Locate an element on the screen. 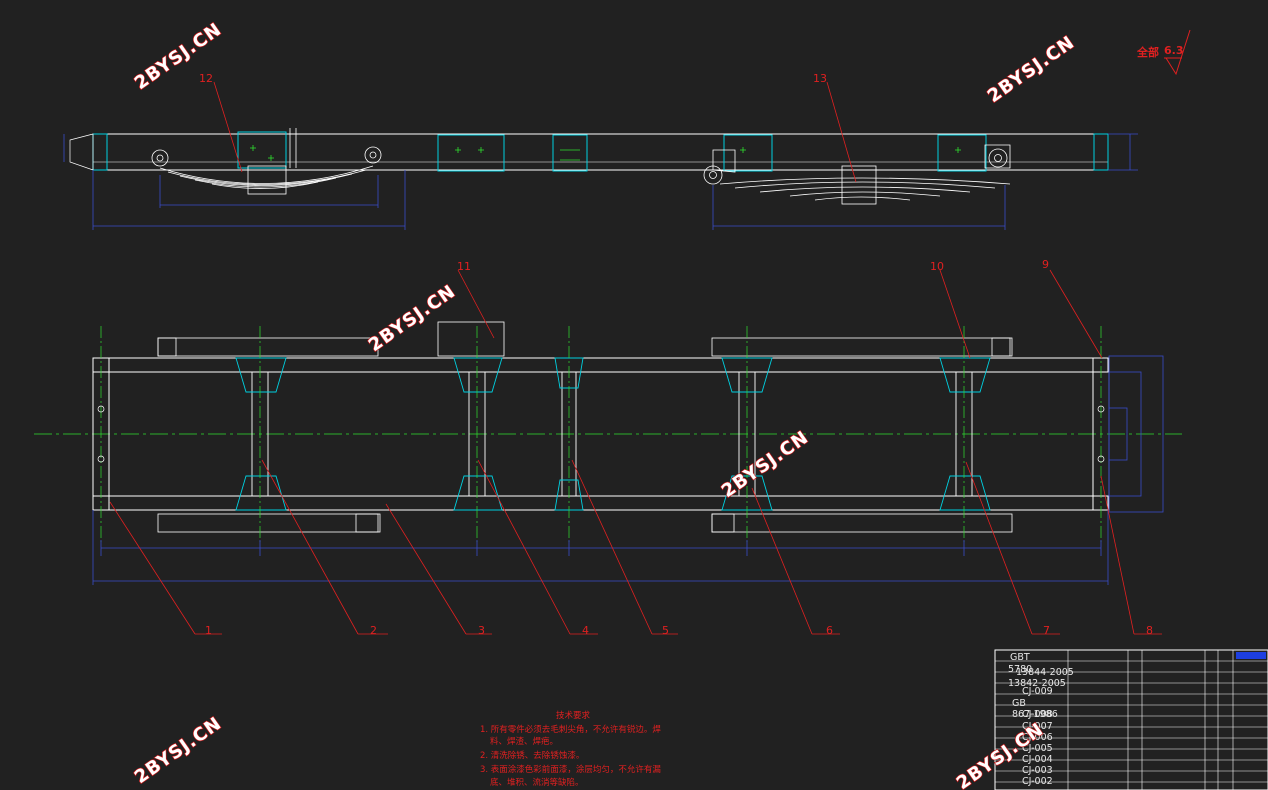 This screenshot has height=790, width=1268. part-label-1: 1 is located at coordinates (208, 630).